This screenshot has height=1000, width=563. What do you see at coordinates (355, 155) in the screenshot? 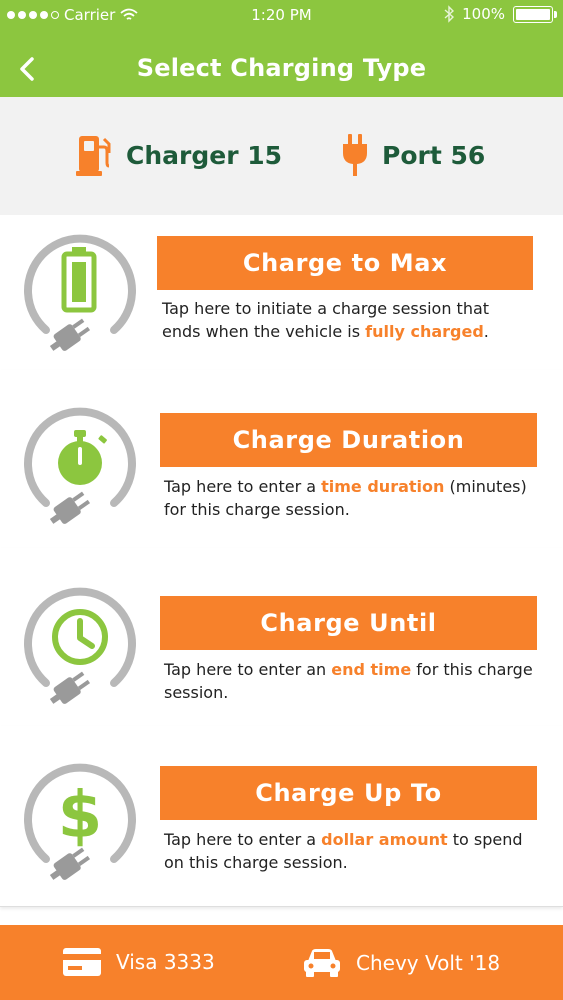
I see `plug-icon` at bounding box center [355, 155].